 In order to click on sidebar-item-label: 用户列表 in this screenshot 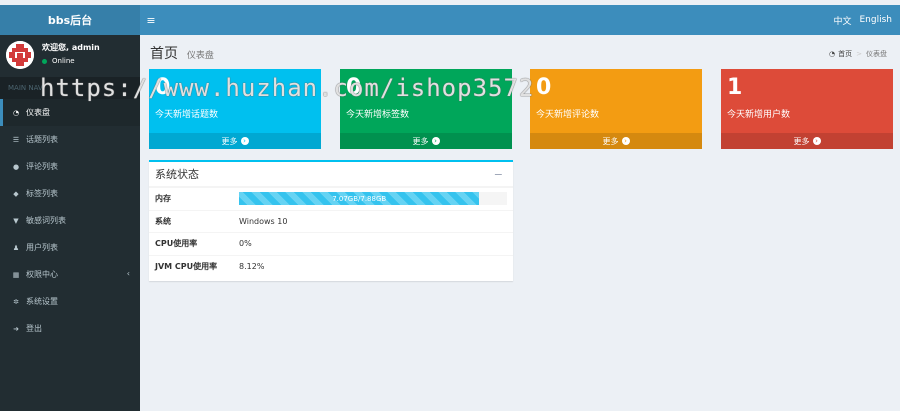, I will do `click(42, 247)`.